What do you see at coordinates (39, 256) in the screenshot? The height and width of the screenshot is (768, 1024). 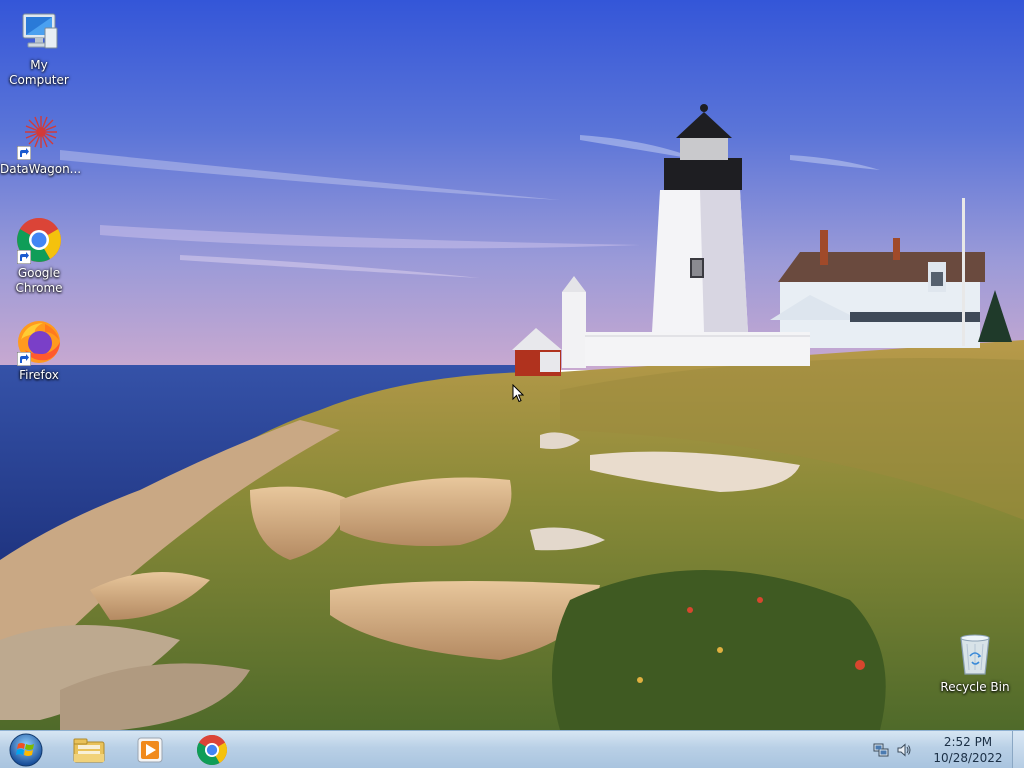 I see `desktop-icon-google-chrome: Google Chrome` at bounding box center [39, 256].